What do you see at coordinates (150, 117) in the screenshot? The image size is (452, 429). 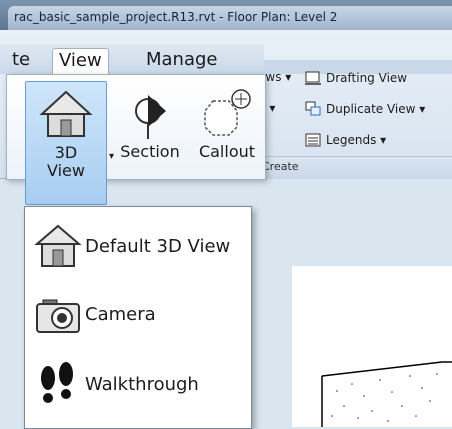 I see `section-icon` at bounding box center [150, 117].